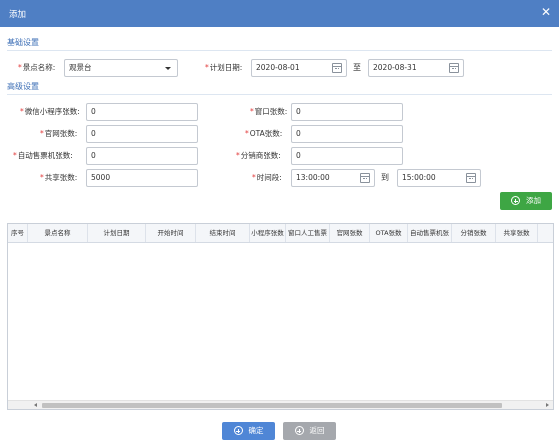 The height and width of the screenshot is (447, 559). I want to click on scroll-left-icon, so click(35, 405).